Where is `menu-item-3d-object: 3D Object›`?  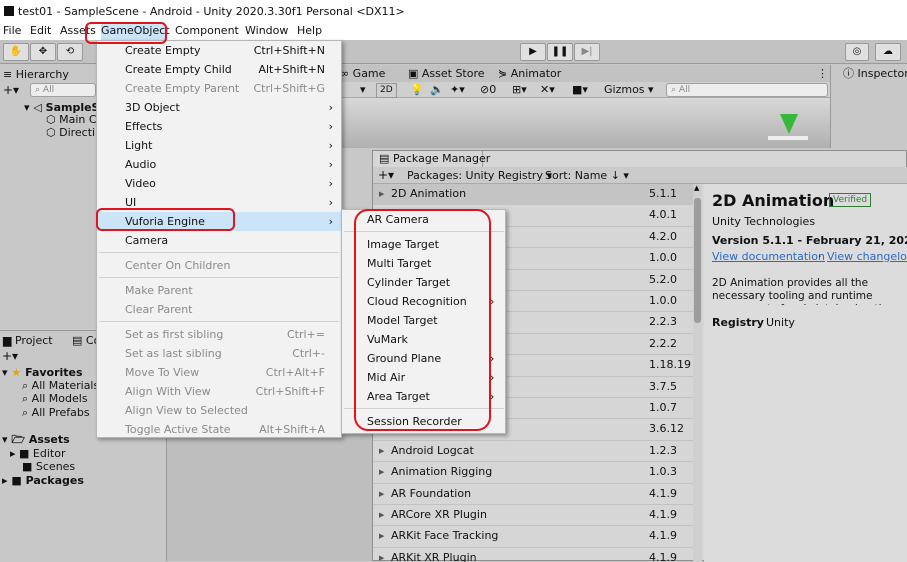 menu-item-3d-object: 3D Object› is located at coordinates (219, 107).